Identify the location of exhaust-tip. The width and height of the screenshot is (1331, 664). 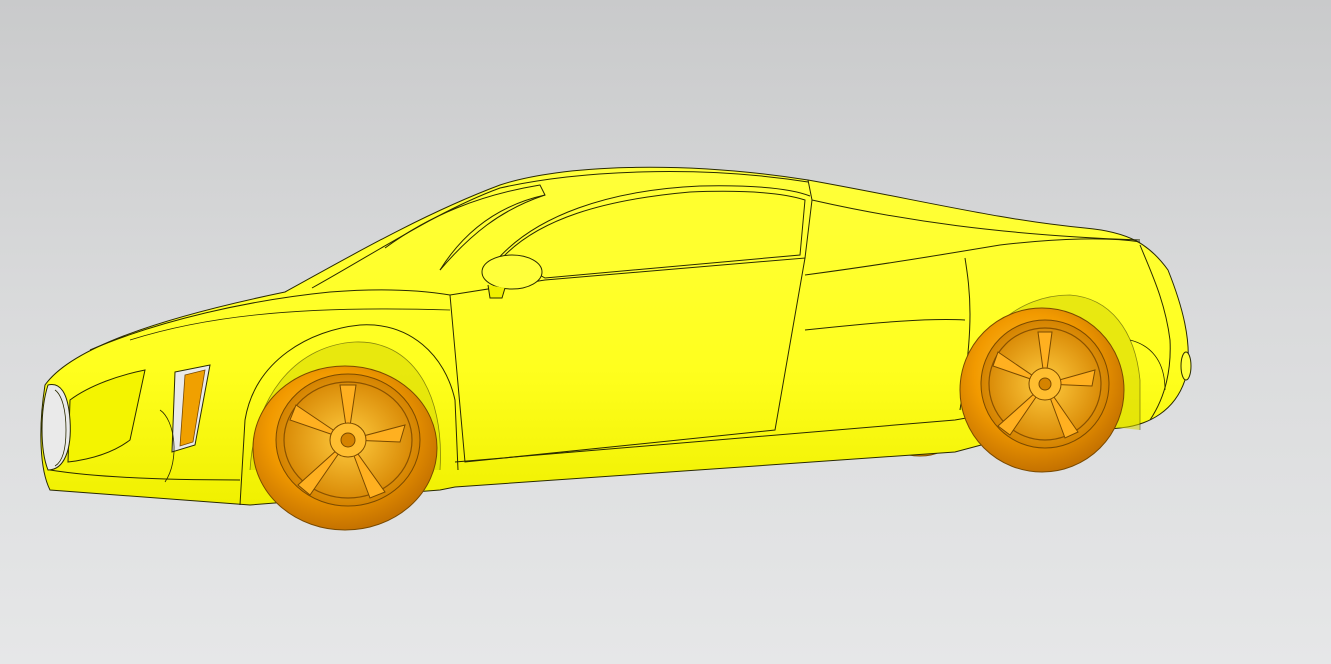
(1186, 366).